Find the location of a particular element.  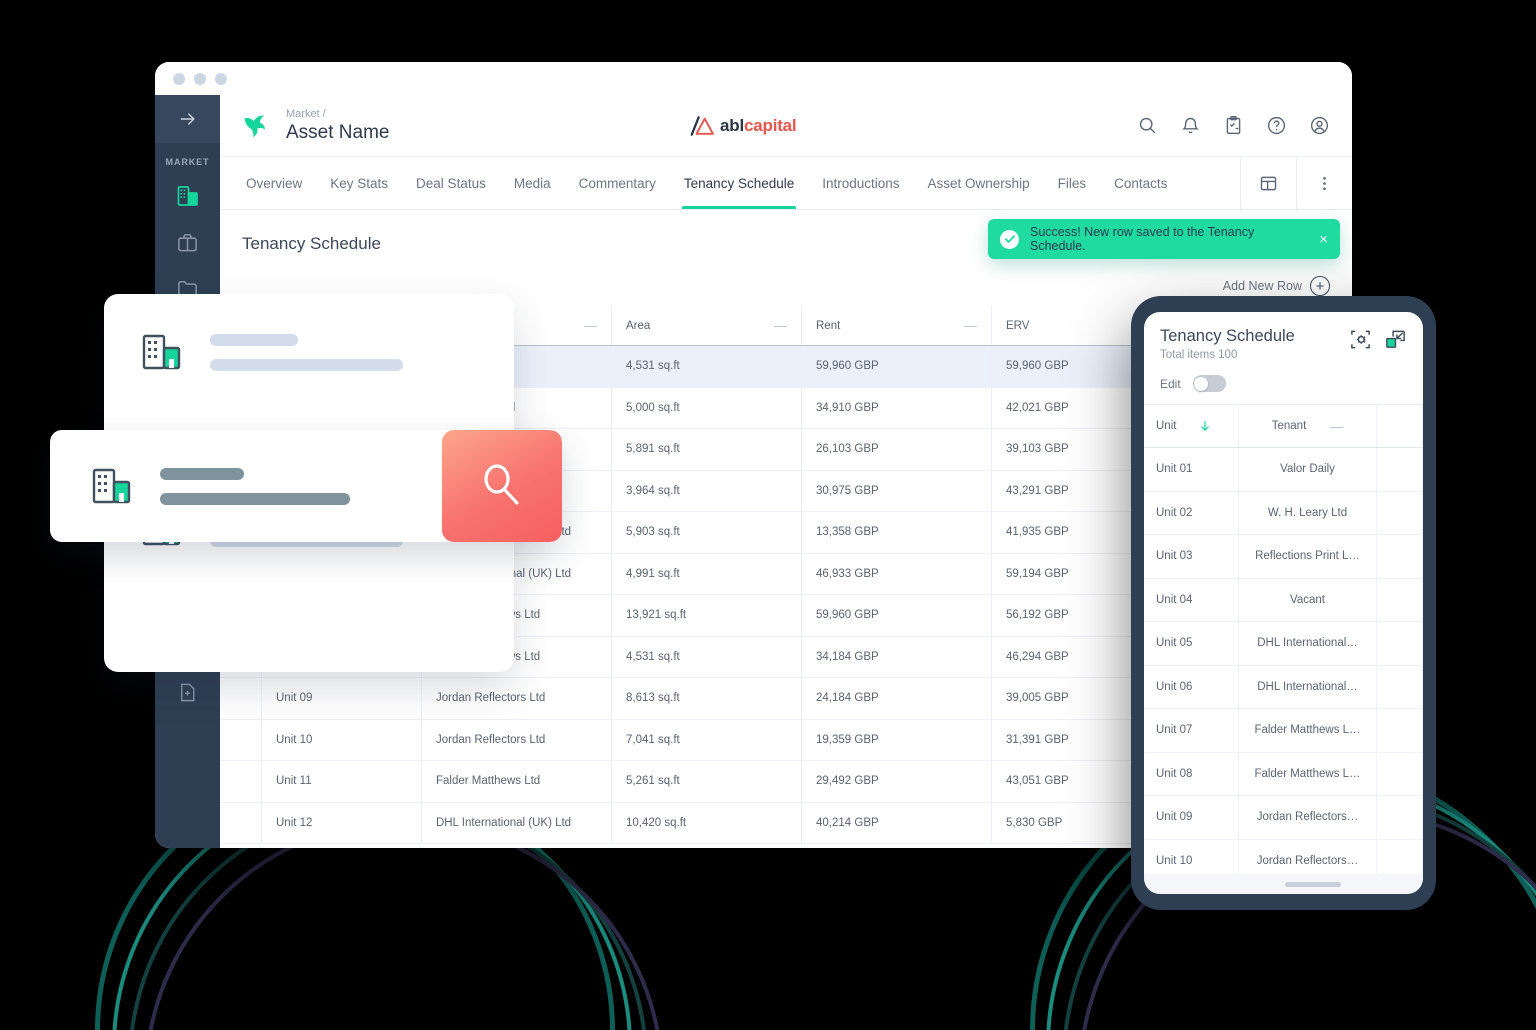

table-cell-area: 5,000 sq.ft is located at coordinates (707, 407).